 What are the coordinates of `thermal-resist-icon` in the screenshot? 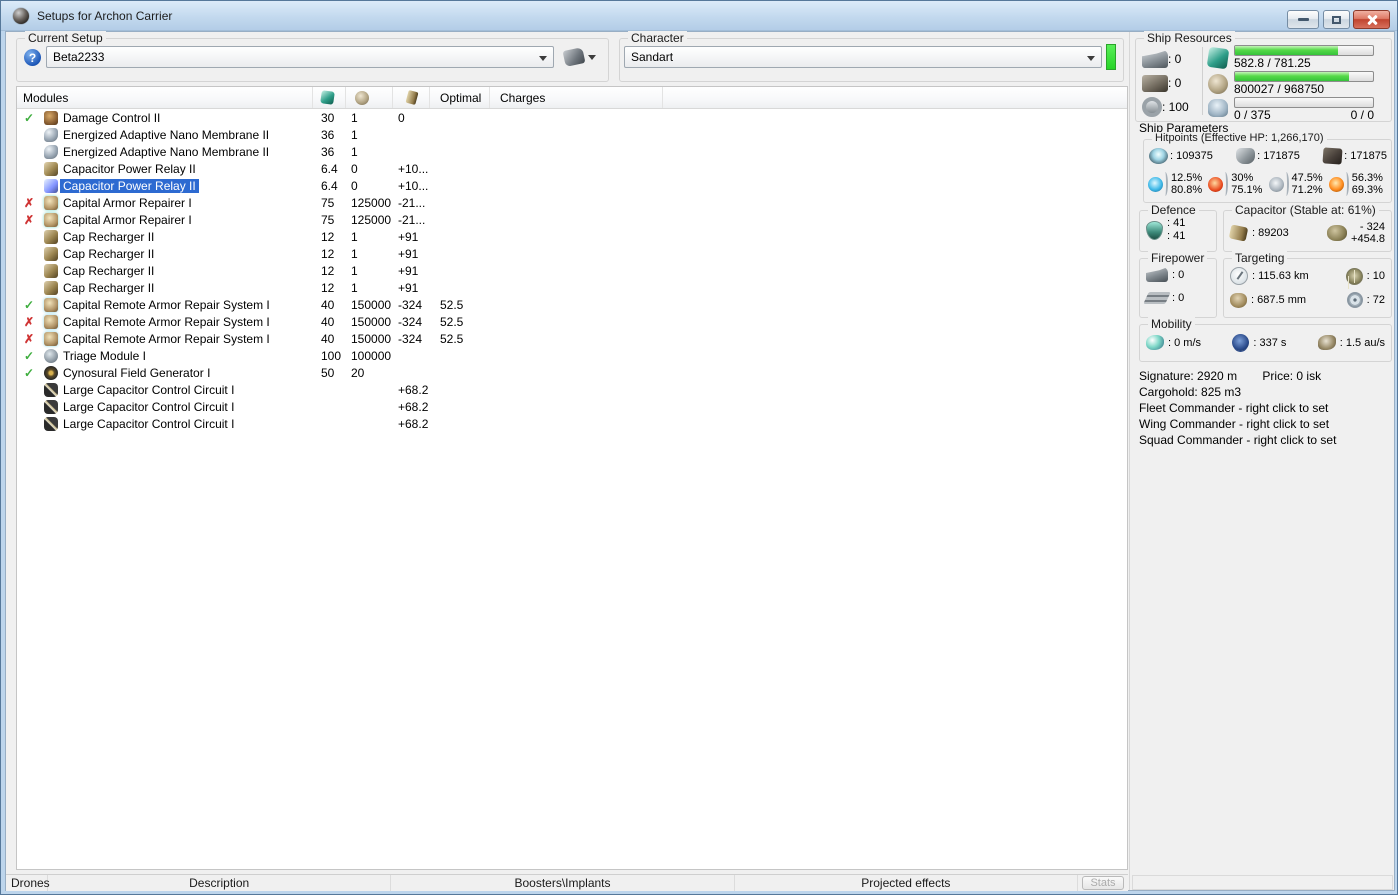 It's located at (1216, 184).